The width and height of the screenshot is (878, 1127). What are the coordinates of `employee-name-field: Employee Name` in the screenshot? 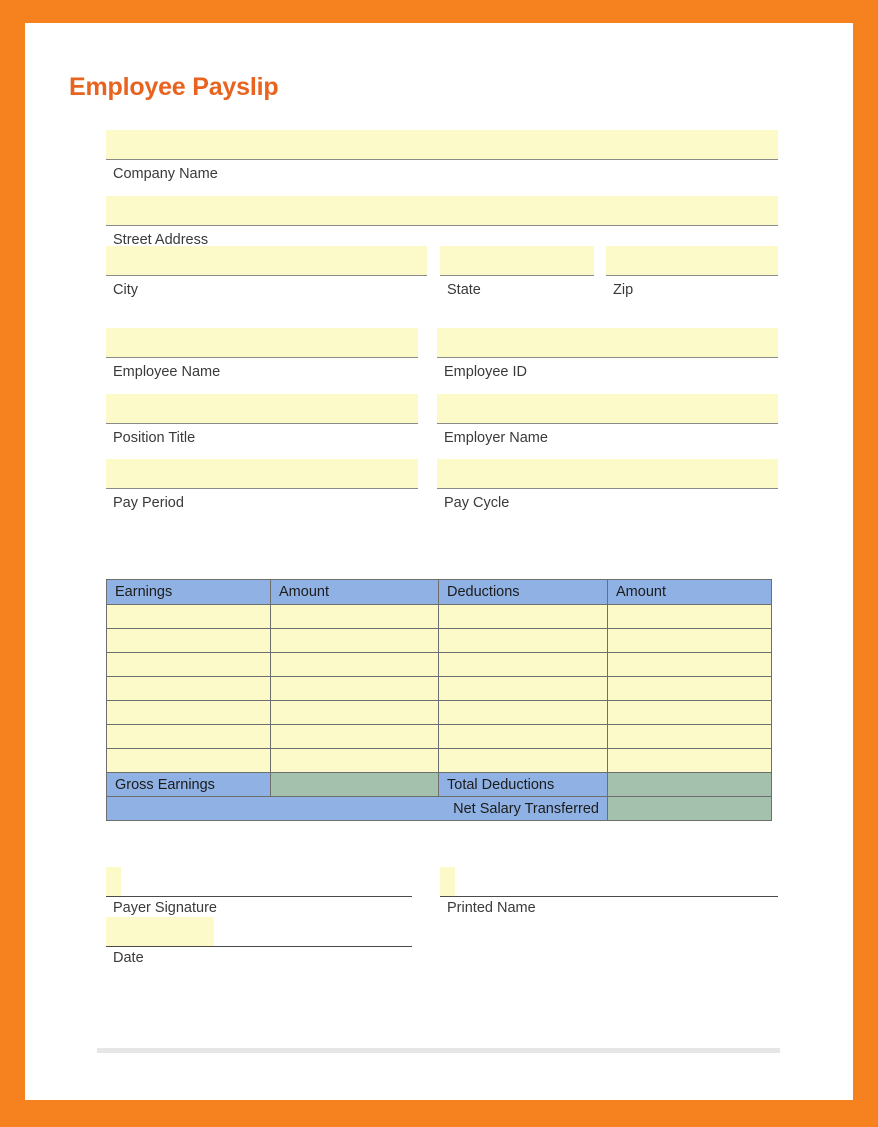 It's located at (262, 354).